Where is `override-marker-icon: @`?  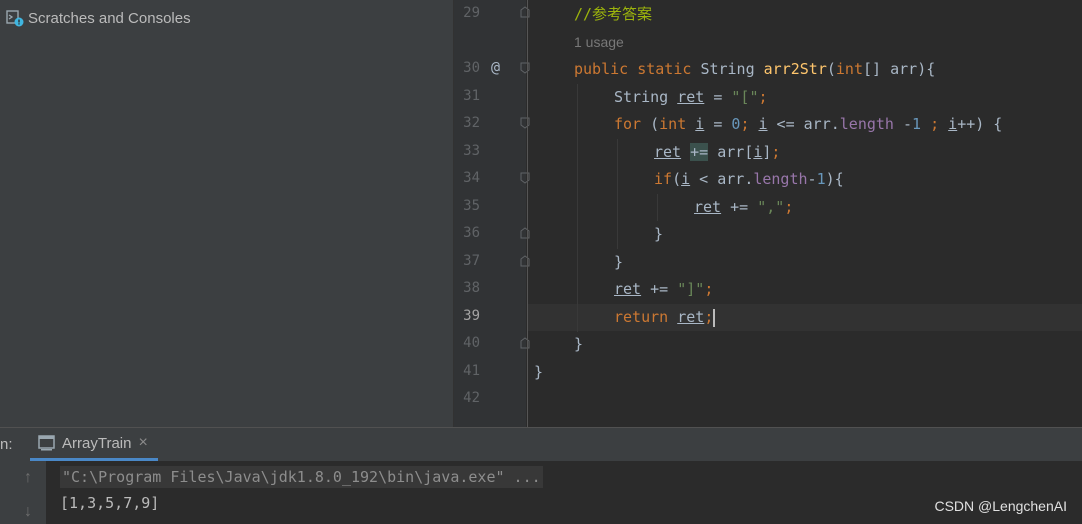
override-marker-icon: @ is located at coordinates (495, 67).